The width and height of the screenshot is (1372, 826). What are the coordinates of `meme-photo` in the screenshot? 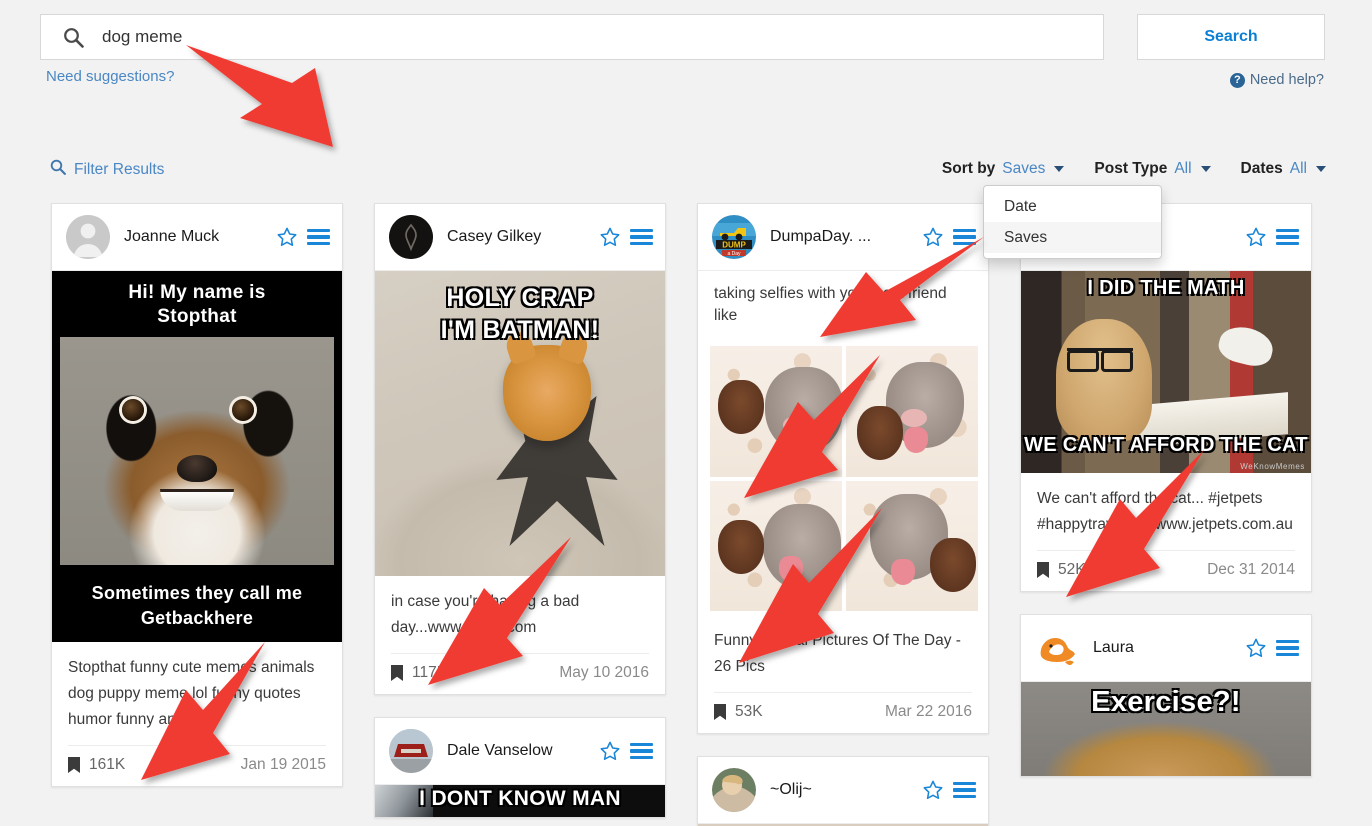 It's located at (197, 451).